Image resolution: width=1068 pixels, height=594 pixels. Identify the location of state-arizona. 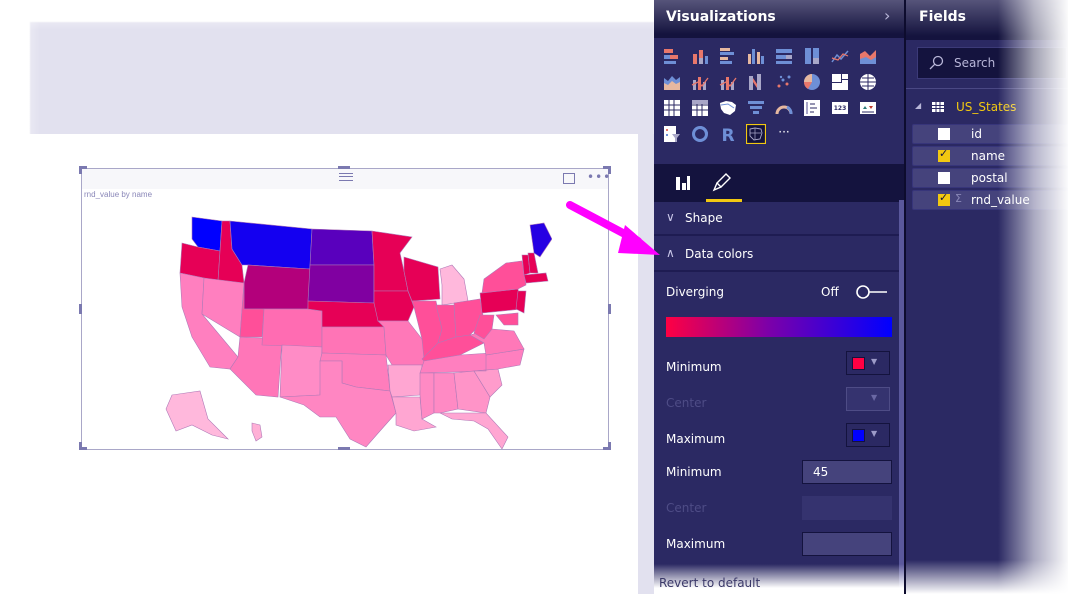
(256, 367).